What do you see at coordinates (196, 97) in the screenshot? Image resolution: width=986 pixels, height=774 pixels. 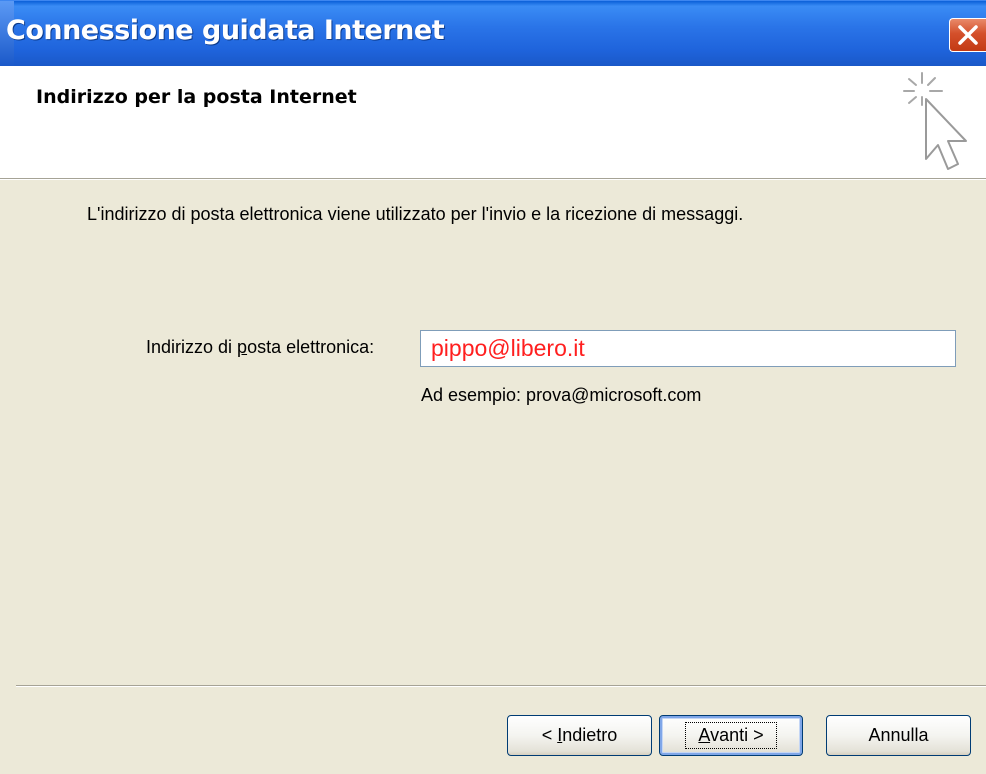 I see `page-title: Indirizzo per la posta Internet` at bounding box center [196, 97].